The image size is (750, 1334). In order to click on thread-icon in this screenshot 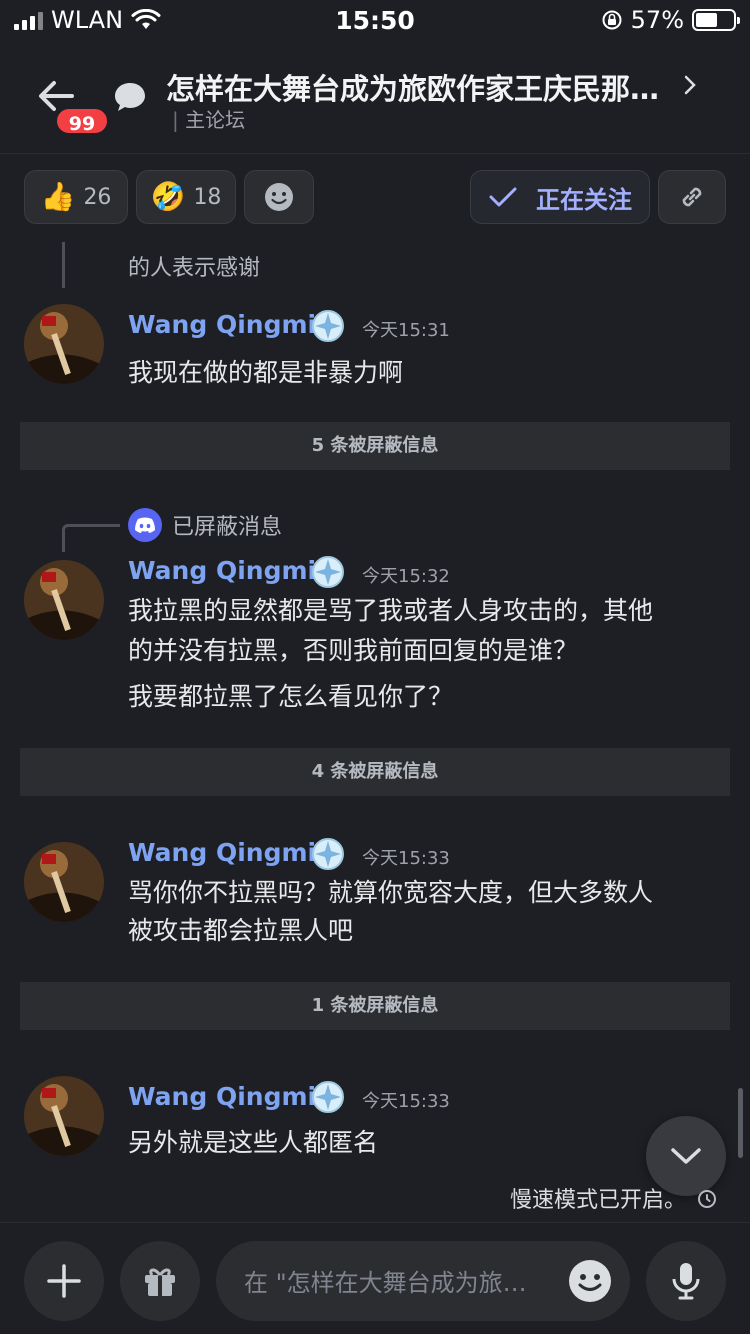, I will do `click(130, 97)`.